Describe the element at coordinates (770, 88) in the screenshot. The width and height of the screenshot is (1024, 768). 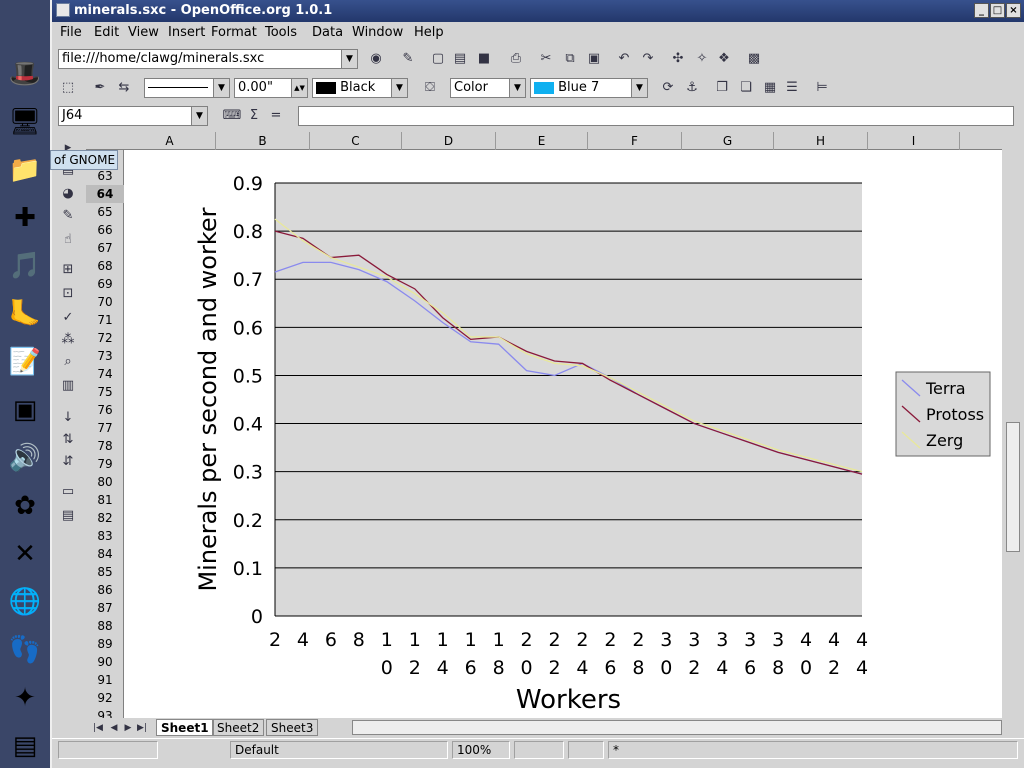
I see `background-icon: ▦` at that location.